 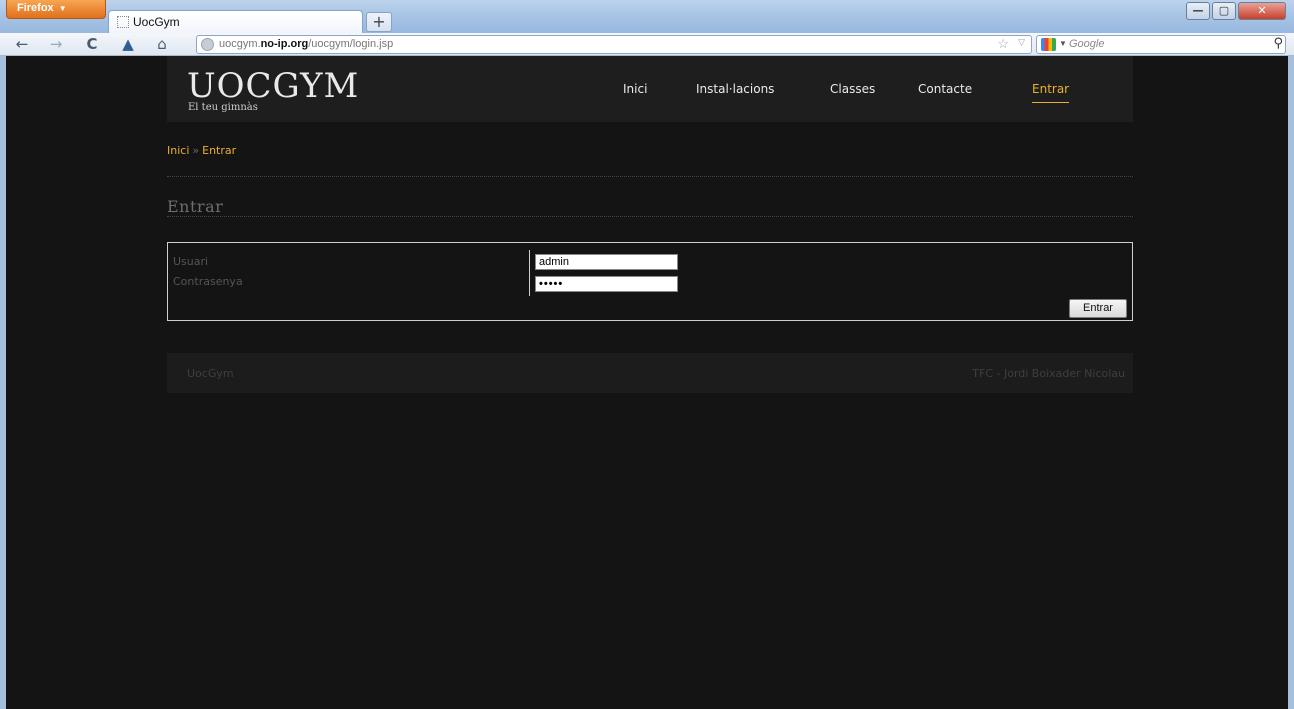 I want to click on login-form: Usuari Contrasenya ••••• Entrar, so click(x=650, y=281).